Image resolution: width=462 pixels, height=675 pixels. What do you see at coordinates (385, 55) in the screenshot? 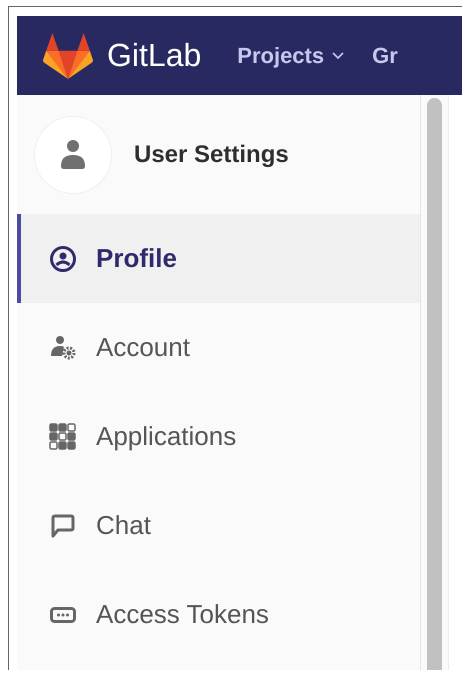
I see `nav-menu: Gr` at bounding box center [385, 55].